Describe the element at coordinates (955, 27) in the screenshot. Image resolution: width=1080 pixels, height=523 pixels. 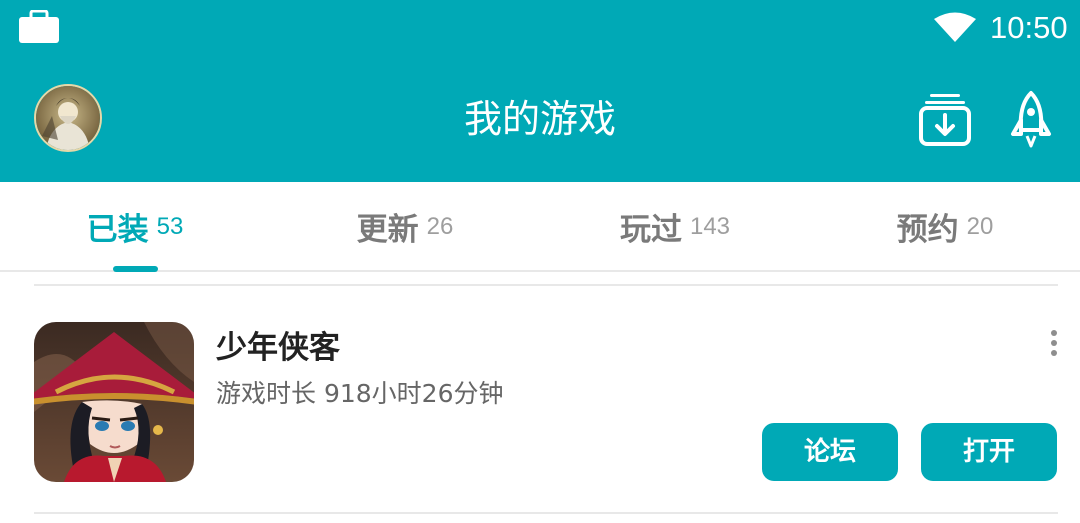
I see `wifi-icon` at that location.